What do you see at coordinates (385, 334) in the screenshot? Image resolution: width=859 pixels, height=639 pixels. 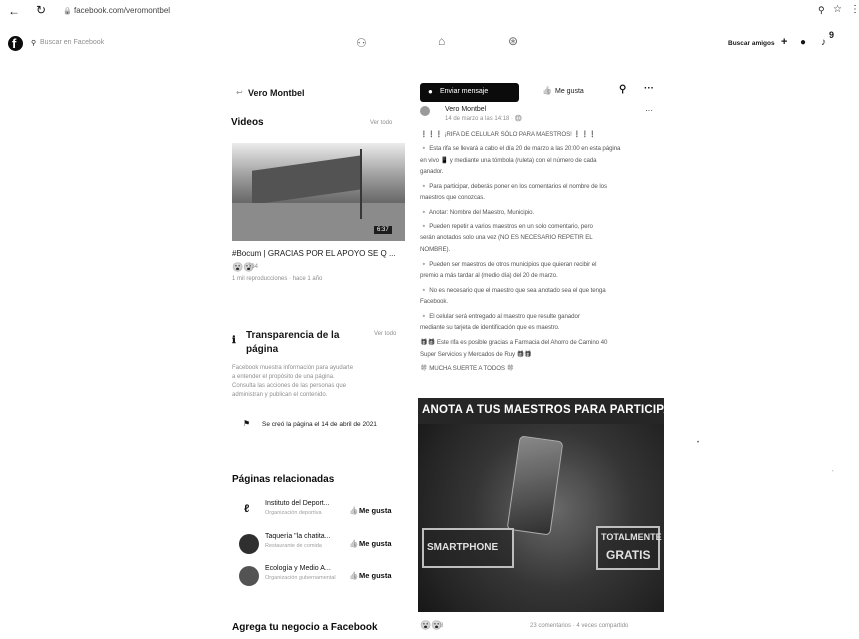 I see `transparency-see-all-link: Ver todo` at bounding box center [385, 334].